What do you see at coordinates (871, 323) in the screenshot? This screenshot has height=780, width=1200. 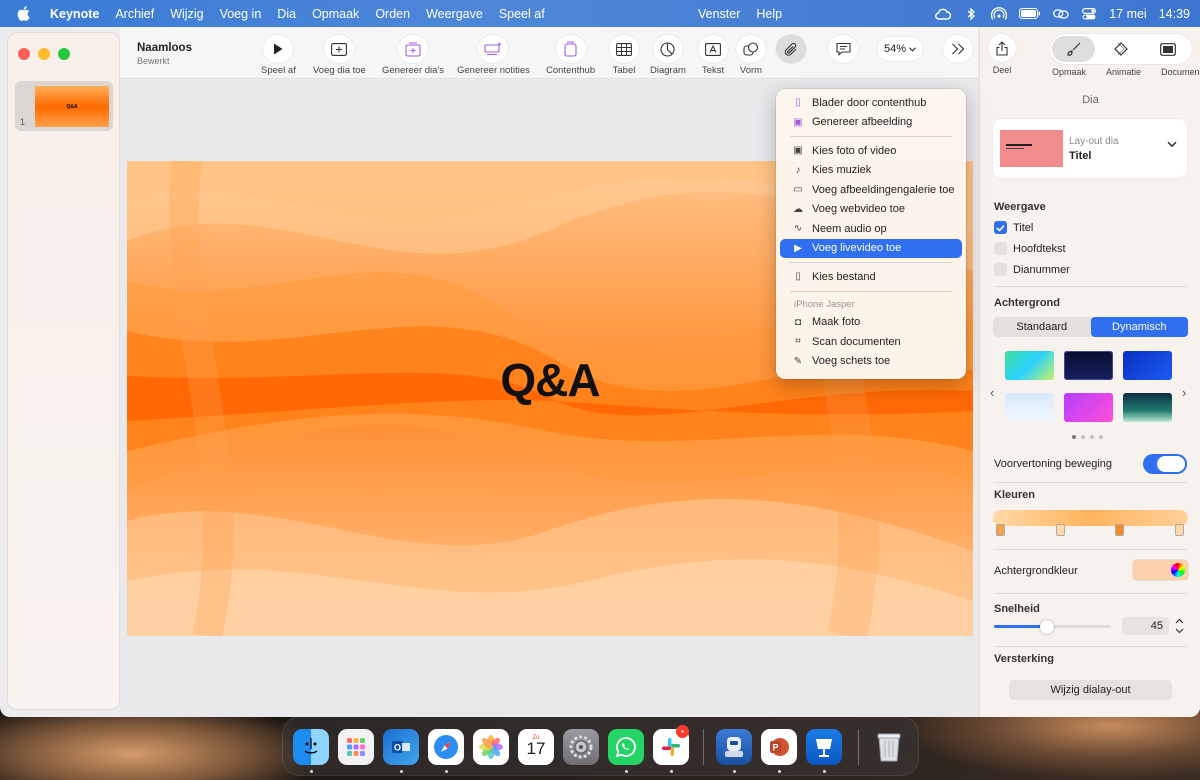 I see `menu-item-take-photo: ◘ Maak foto` at bounding box center [871, 323].